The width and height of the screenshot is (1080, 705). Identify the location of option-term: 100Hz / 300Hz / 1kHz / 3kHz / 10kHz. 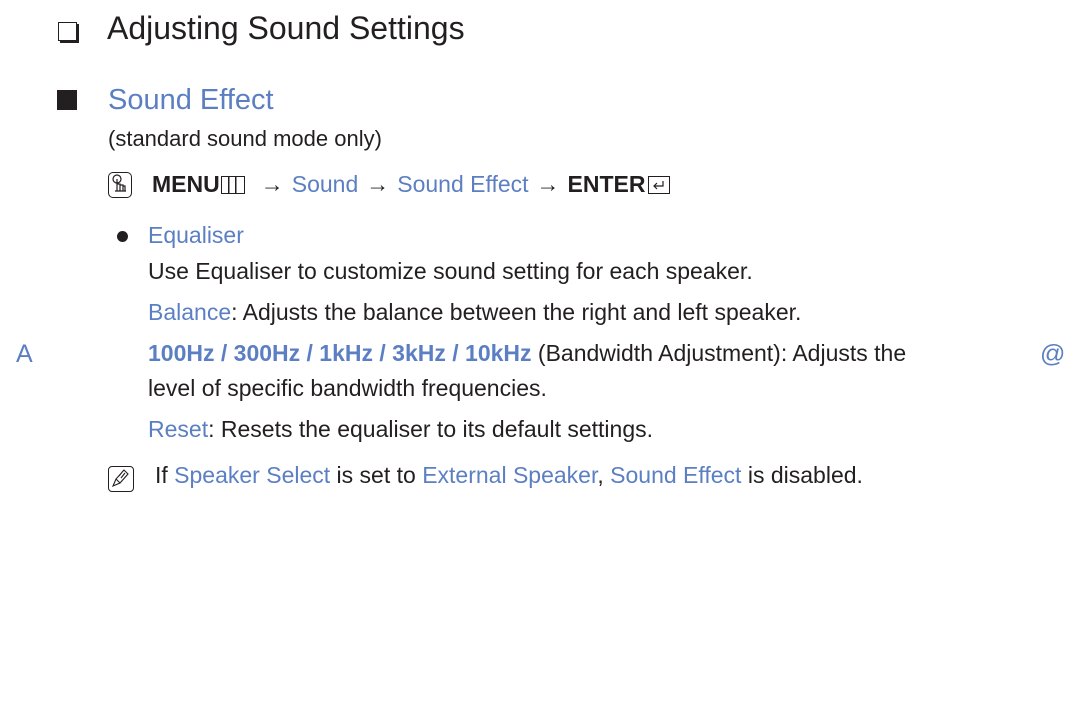
(340, 353).